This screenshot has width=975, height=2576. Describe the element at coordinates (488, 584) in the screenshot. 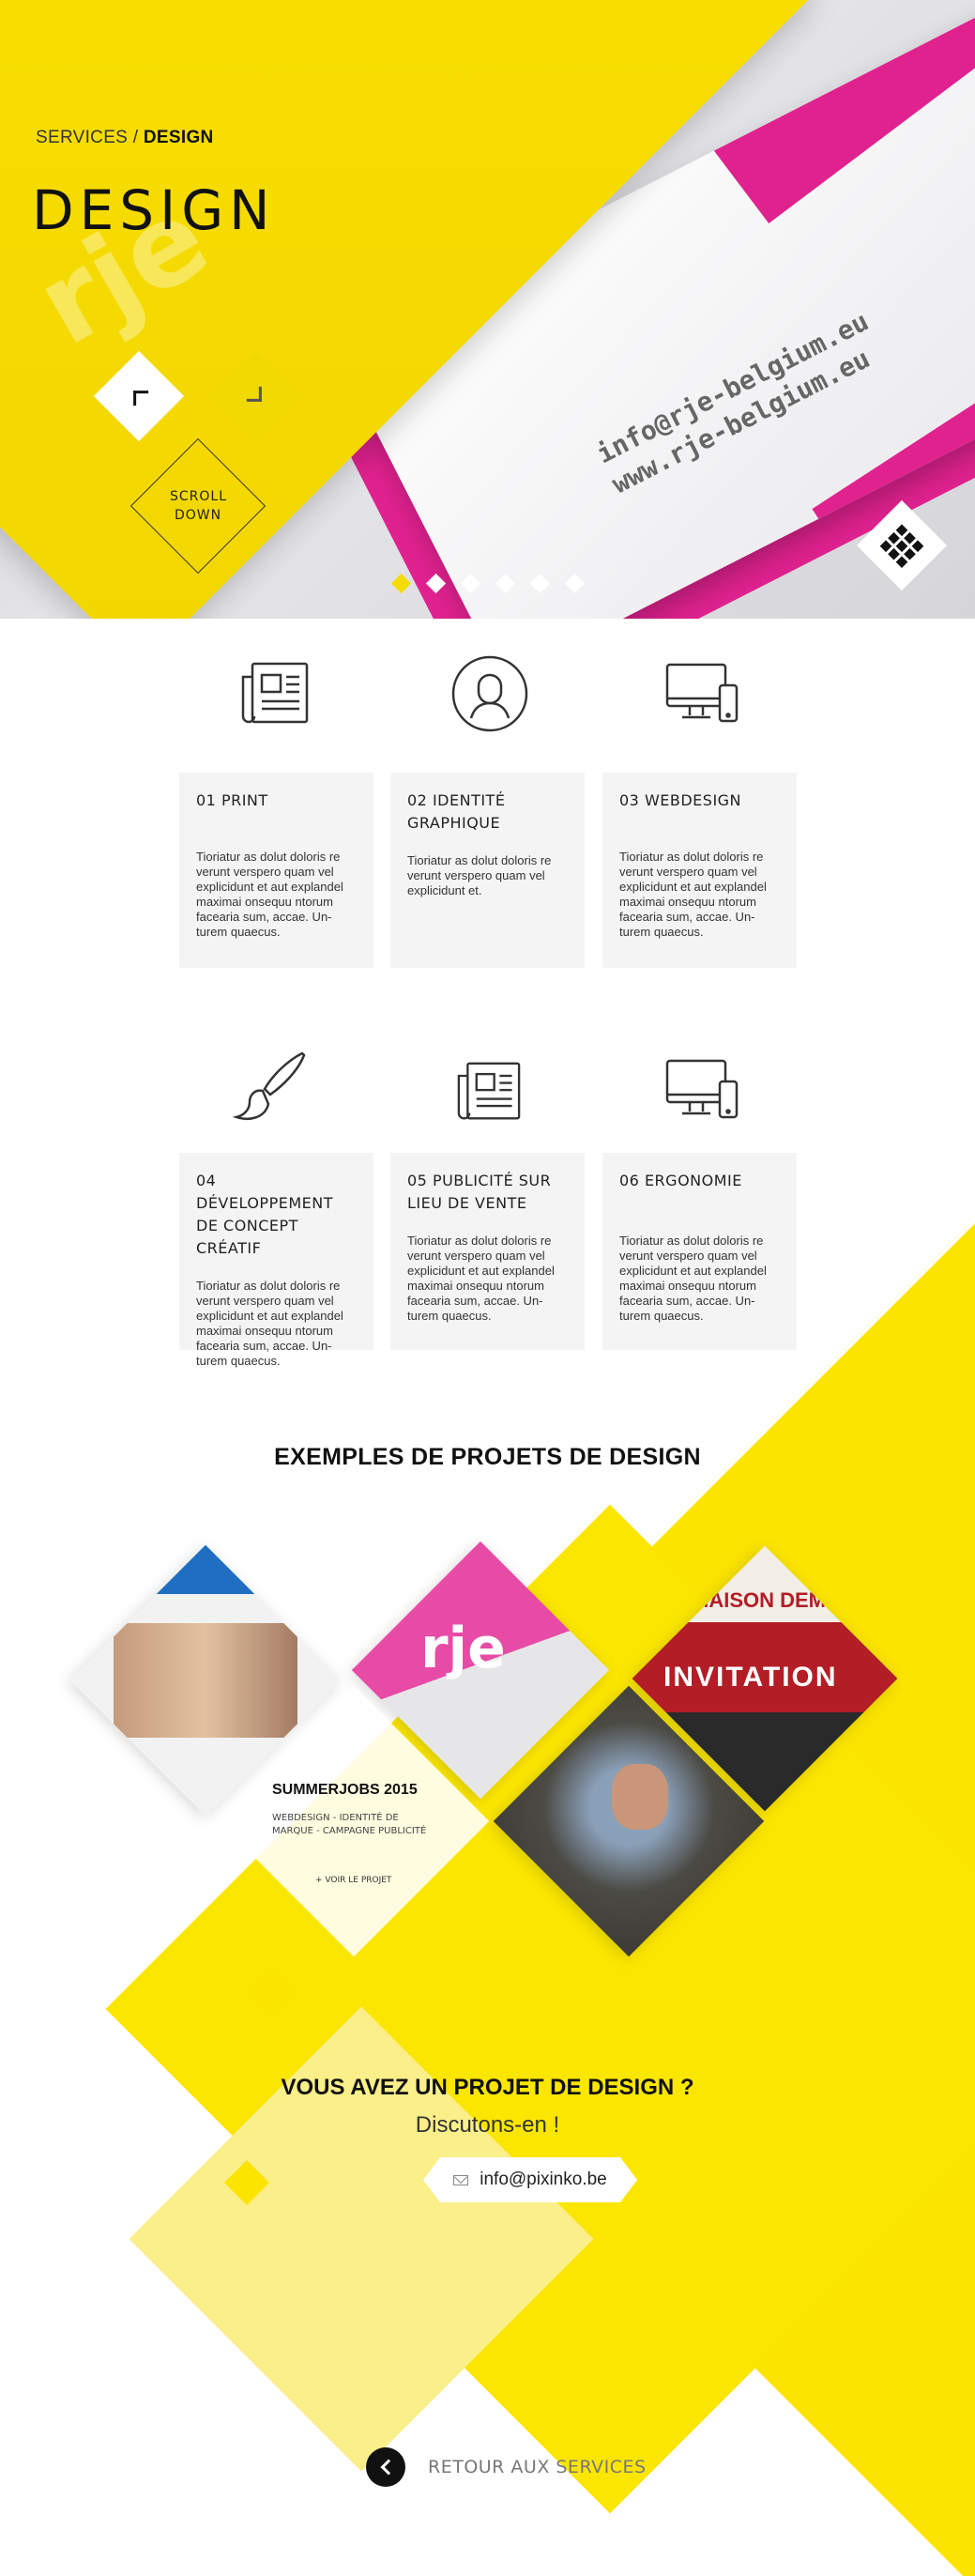

I see `slider-dots` at that location.